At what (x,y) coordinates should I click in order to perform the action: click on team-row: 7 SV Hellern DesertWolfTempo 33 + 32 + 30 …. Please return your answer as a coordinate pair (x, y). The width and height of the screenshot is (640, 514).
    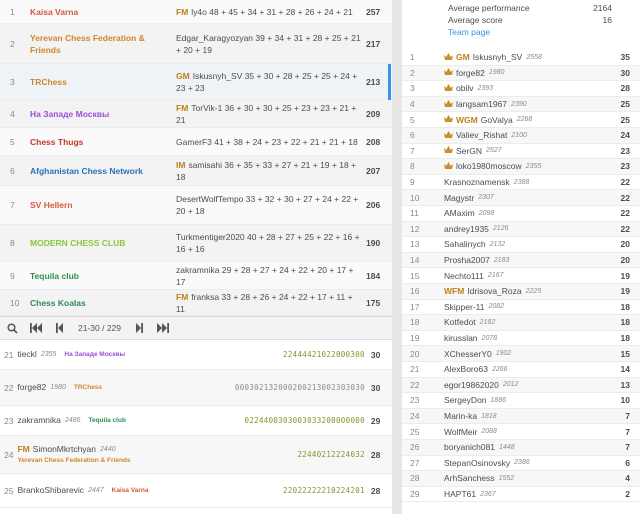
    Looking at the image, I should click on (196, 205).